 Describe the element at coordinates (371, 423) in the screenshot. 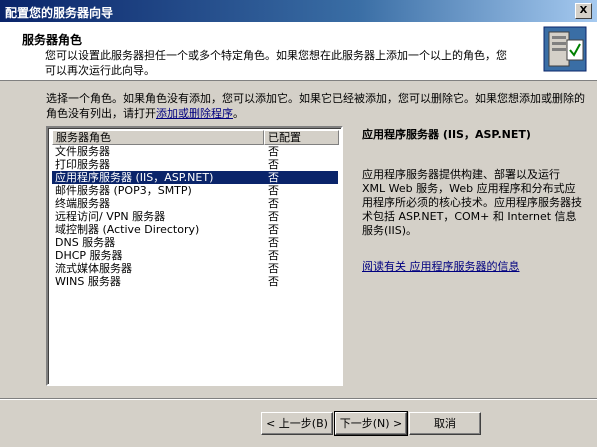

I see `next-button: 下一步(N) >` at that location.